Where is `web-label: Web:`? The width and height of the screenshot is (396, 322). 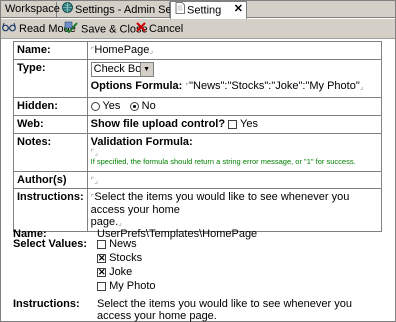 web-label: Web: is located at coordinates (50, 124).